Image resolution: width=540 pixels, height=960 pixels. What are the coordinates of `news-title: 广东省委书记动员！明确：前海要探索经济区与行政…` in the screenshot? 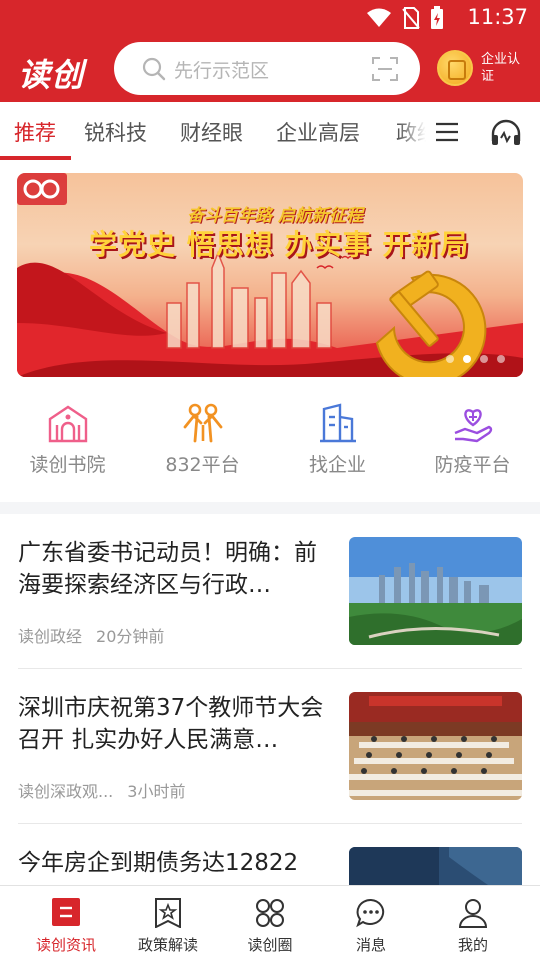 It's located at (167, 569).